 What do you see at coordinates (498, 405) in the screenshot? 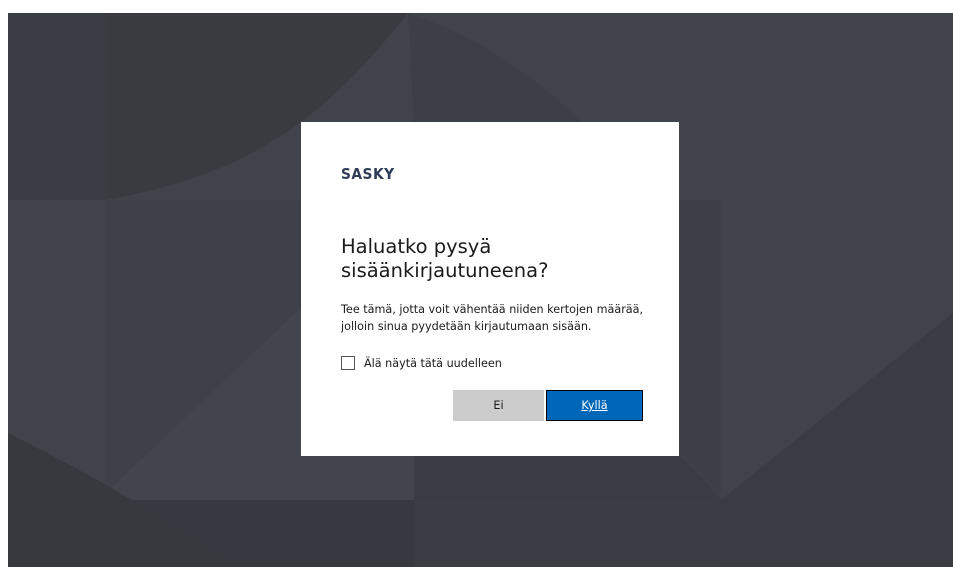
I see `no-button: Ei` at bounding box center [498, 405].